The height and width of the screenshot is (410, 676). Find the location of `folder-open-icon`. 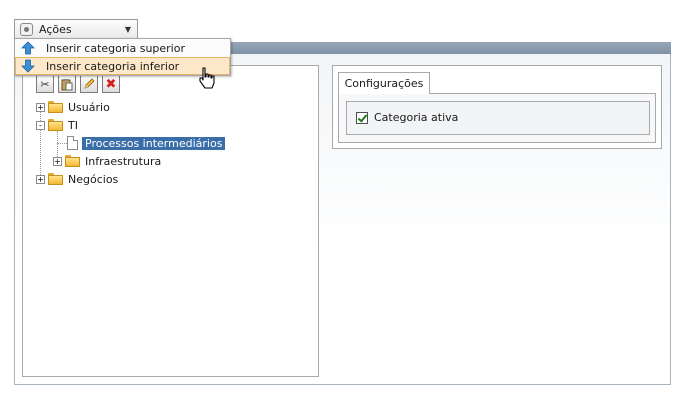

folder-open-icon is located at coordinates (55, 125).